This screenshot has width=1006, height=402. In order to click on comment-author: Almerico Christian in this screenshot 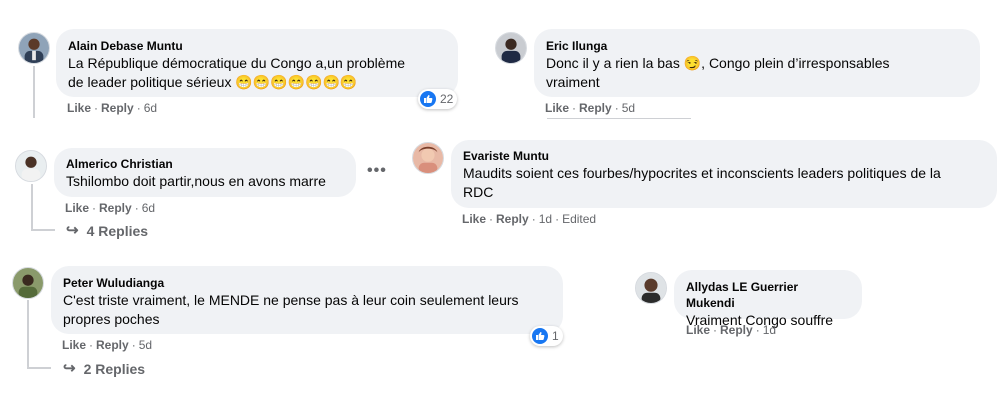, I will do `click(205, 164)`.